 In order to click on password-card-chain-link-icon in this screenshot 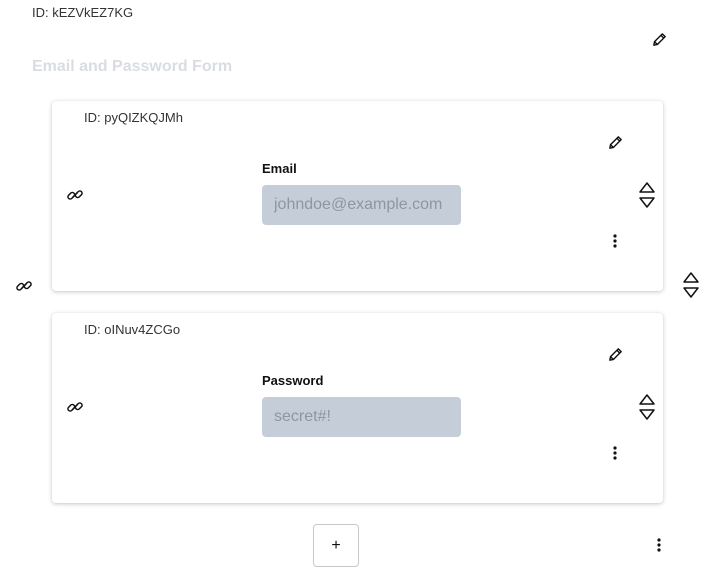, I will do `click(75, 407)`.